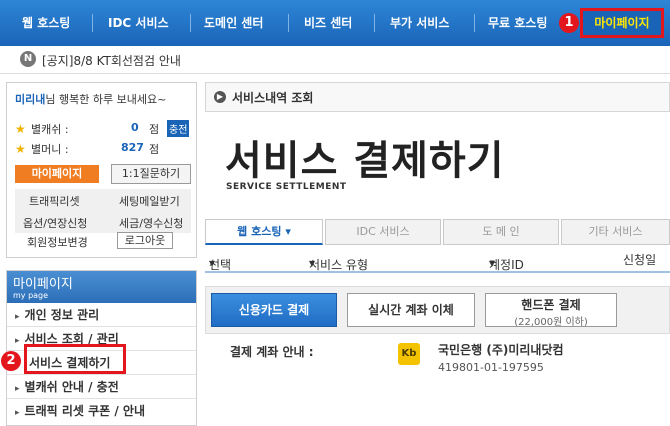 The image size is (670, 426). I want to click on charge-button: 충전, so click(178, 128).